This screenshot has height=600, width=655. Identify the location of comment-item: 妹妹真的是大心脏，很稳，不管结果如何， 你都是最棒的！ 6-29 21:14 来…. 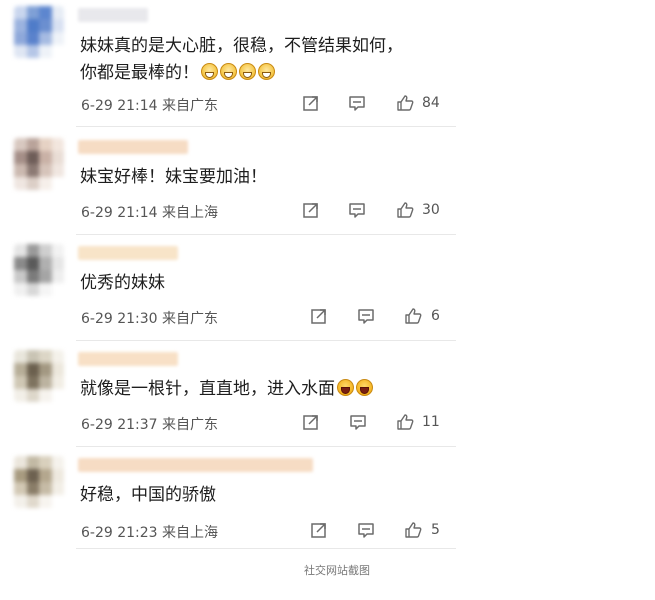
(235, 57).